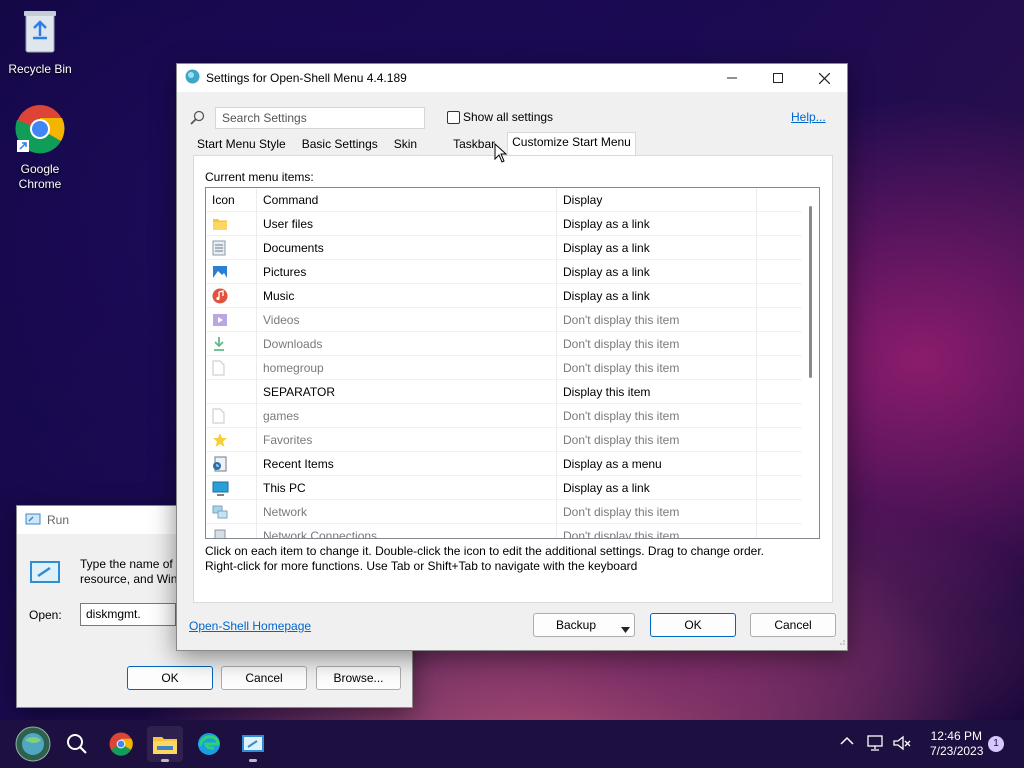 The width and height of the screenshot is (1024, 768). I want to click on table-row: Music Display as a link, so click(504, 296).